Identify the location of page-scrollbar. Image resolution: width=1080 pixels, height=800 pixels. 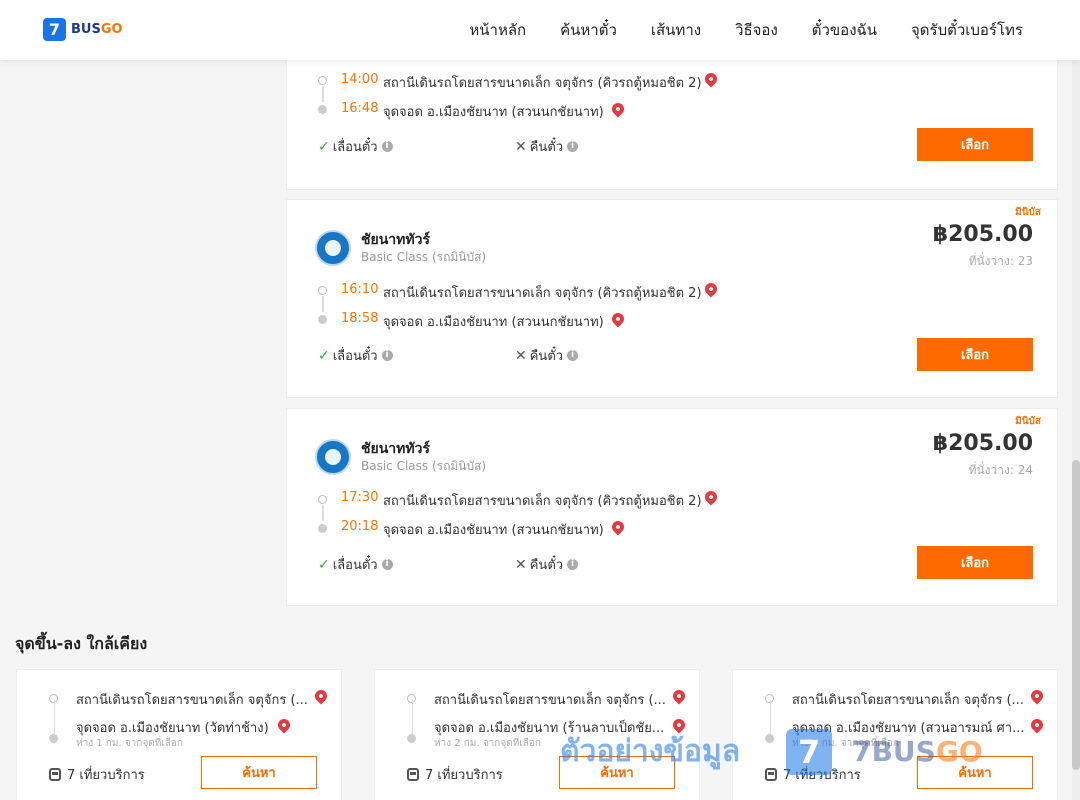
(1076, 430).